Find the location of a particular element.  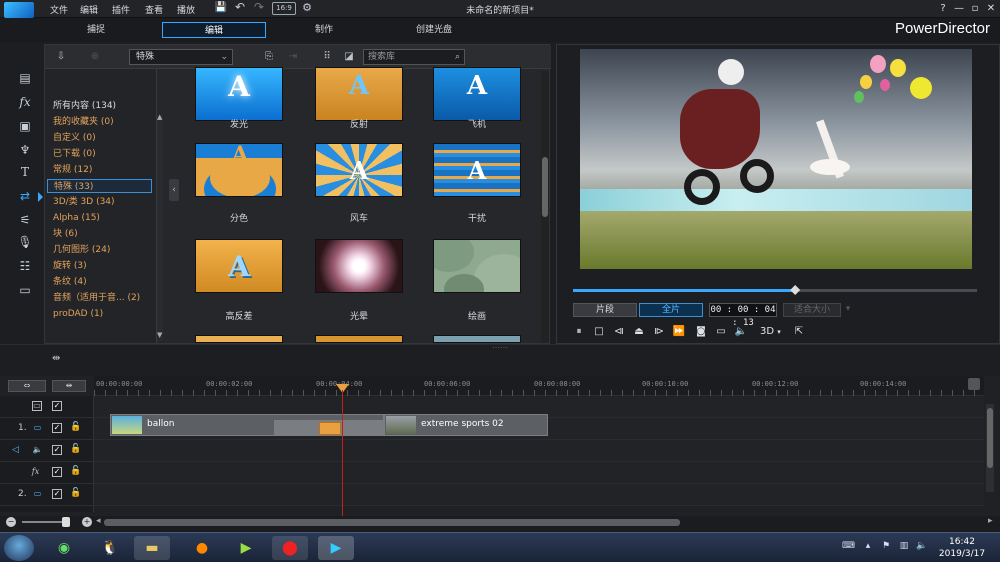

powerdirector-taskbar-icon: ▶ is located at coordinates (336, 548).